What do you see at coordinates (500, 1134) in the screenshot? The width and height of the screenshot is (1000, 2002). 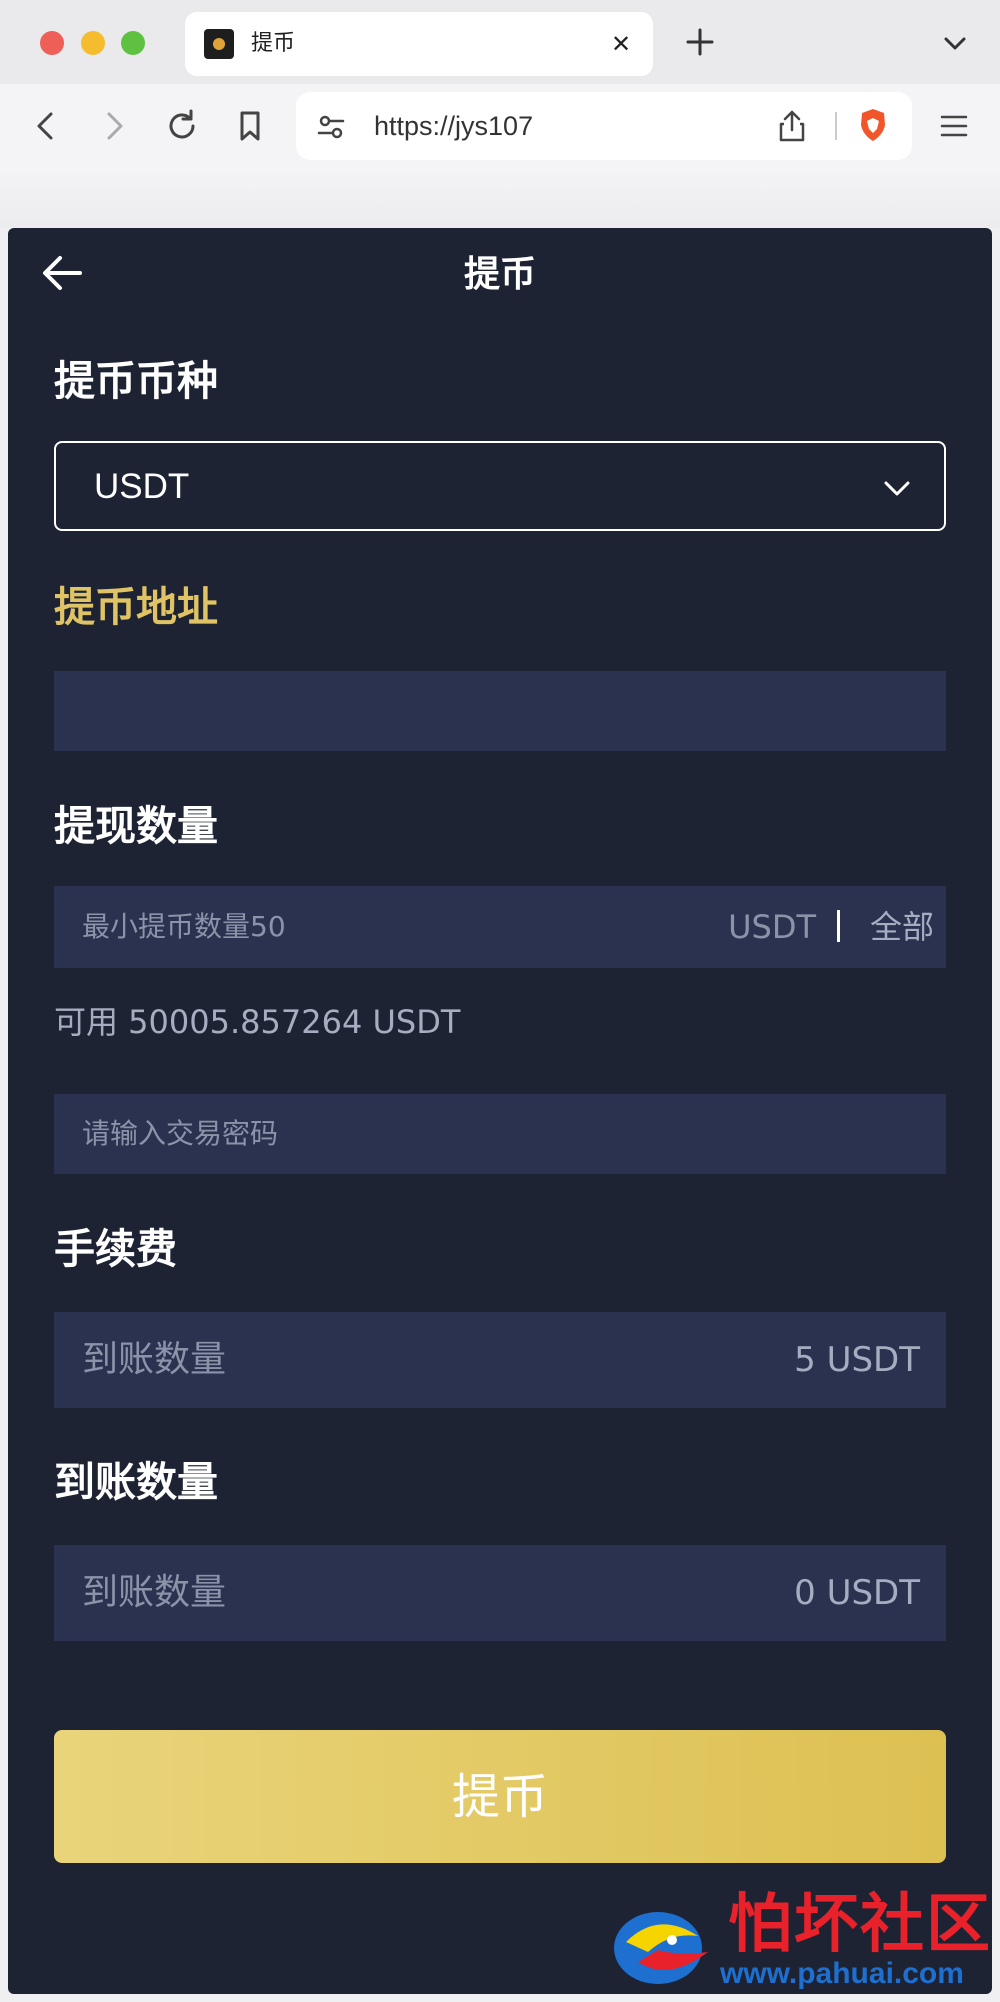 I see `trade-password-input: 请输入交易密码` at bounding box center [500, 1134].